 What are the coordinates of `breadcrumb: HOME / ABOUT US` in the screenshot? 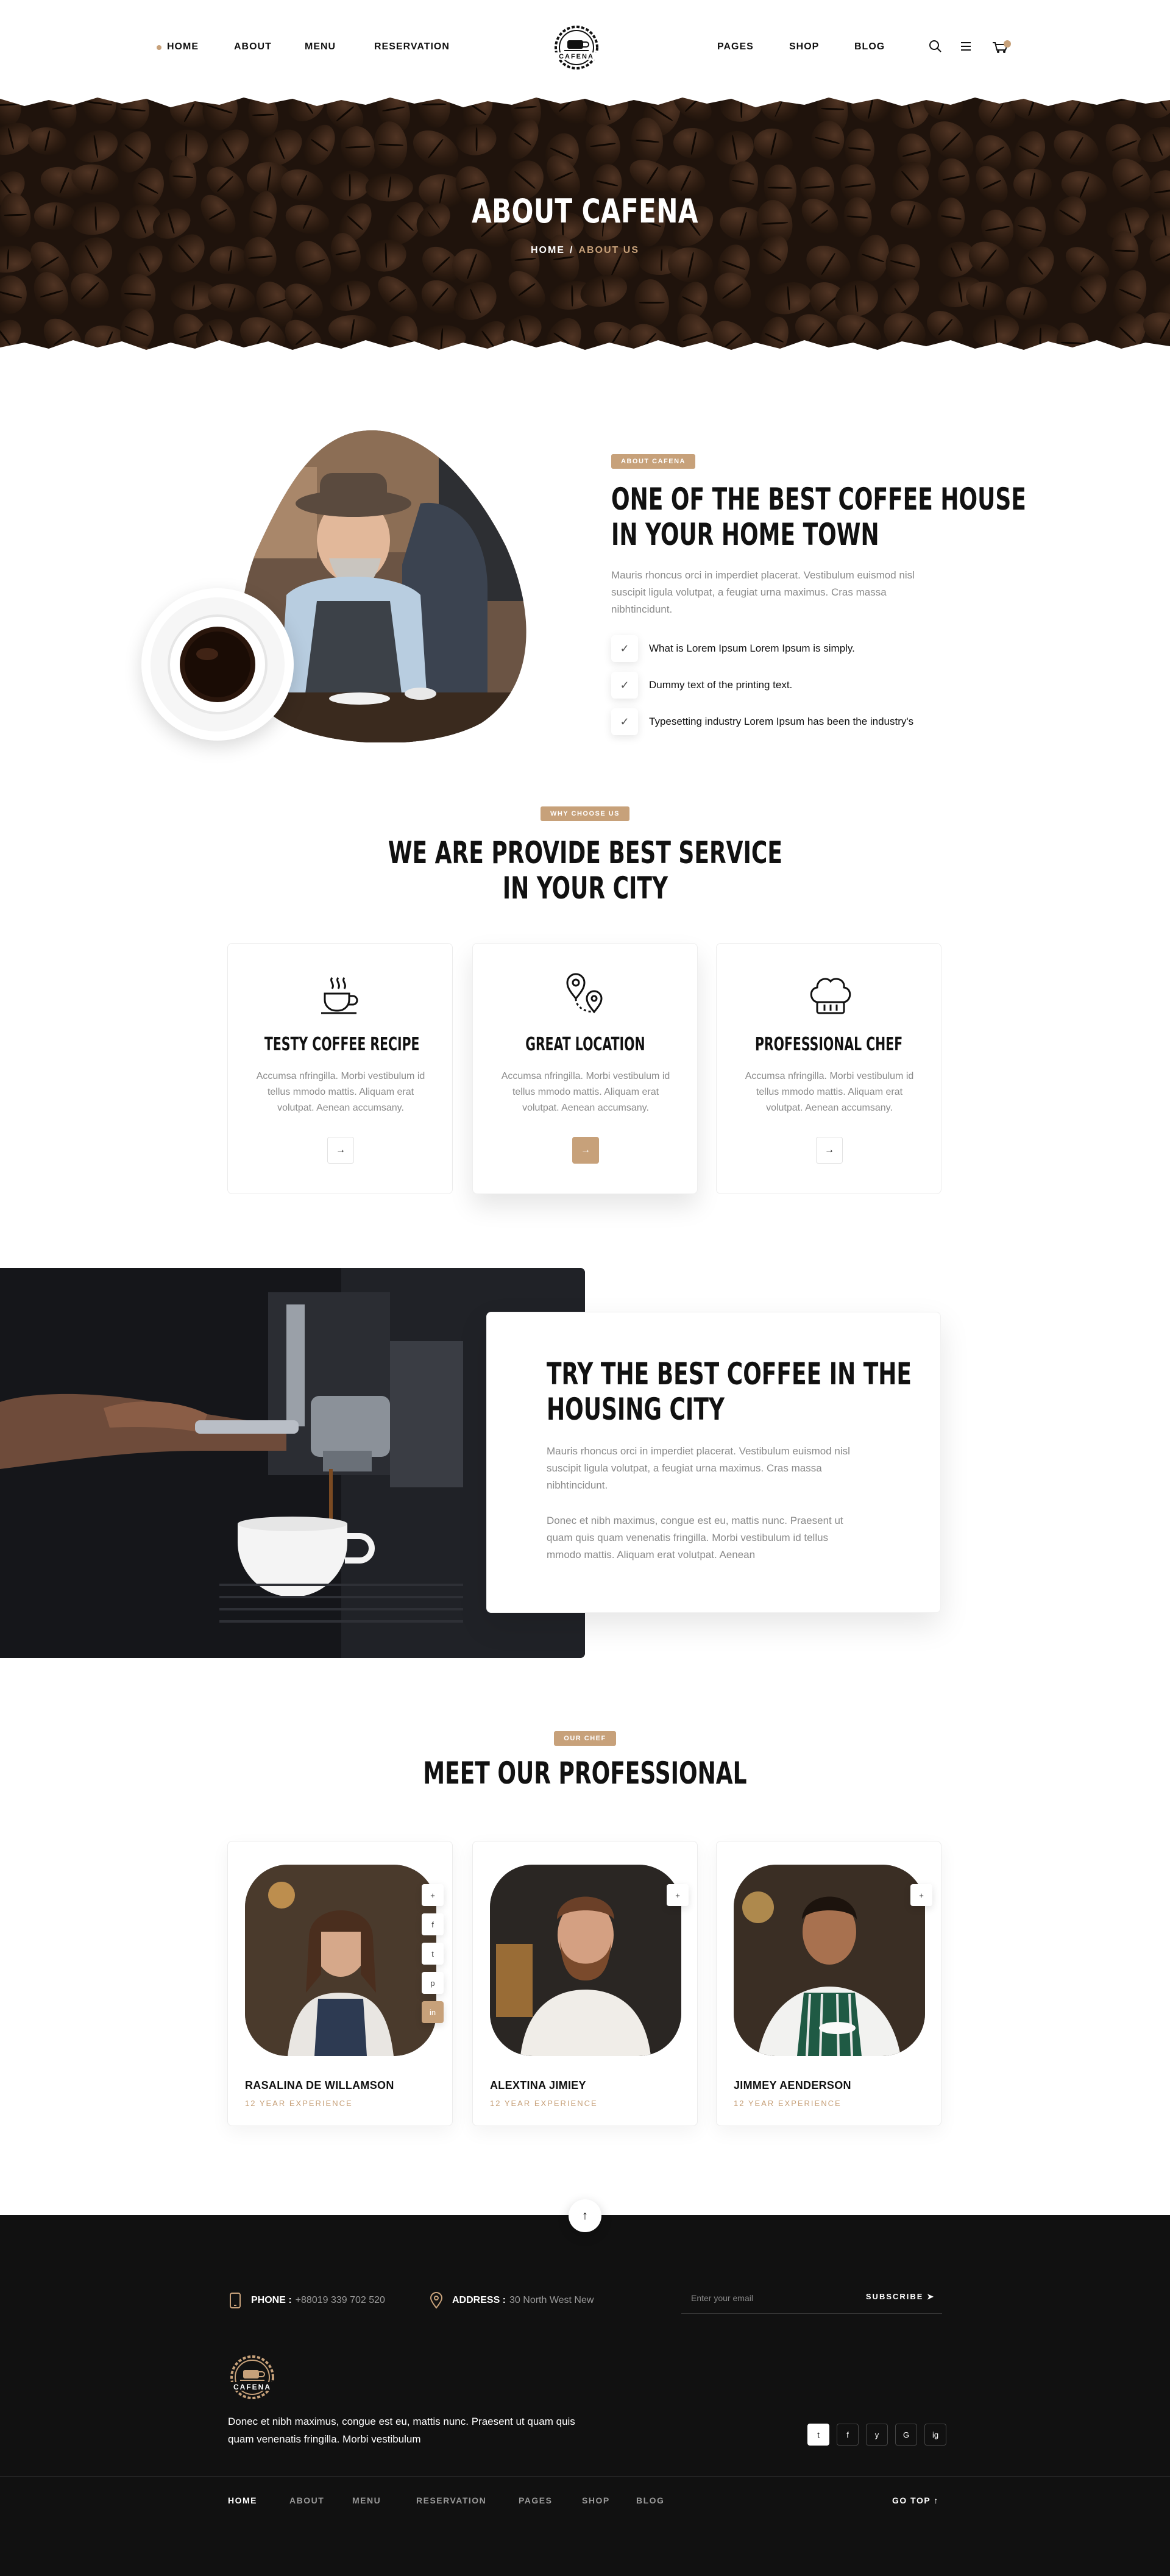 It's located at (584, 250).